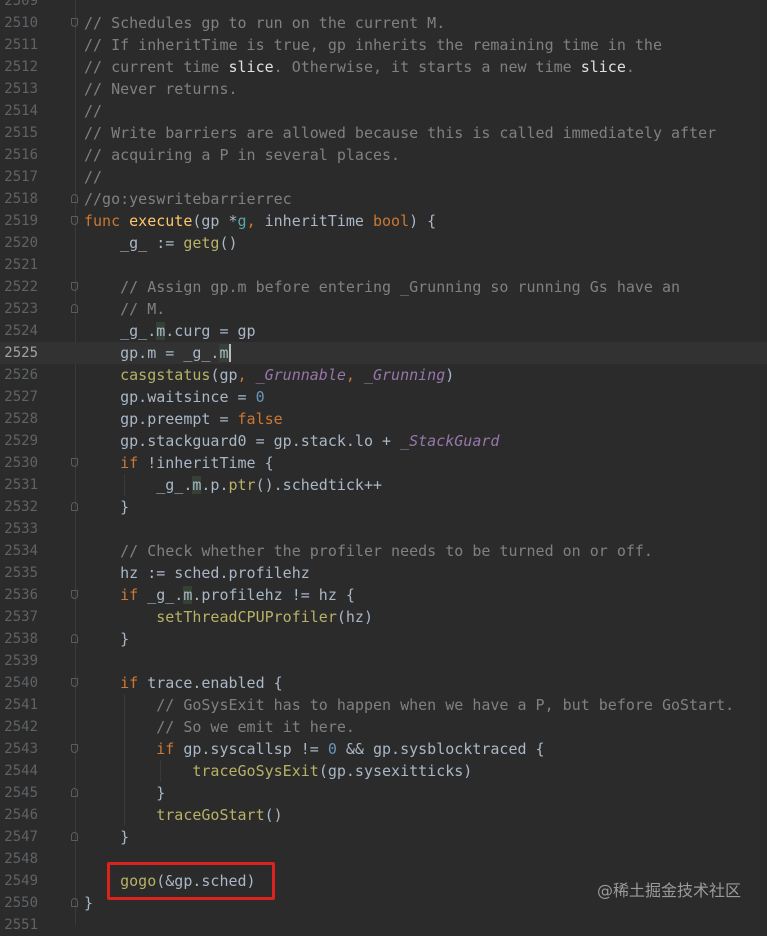 The width and height of the screenshot is (767, 936). Describe the element at coordinates (383, 89) in the screenshot. I see `code-line: 2513 // Never returns.` at that location.